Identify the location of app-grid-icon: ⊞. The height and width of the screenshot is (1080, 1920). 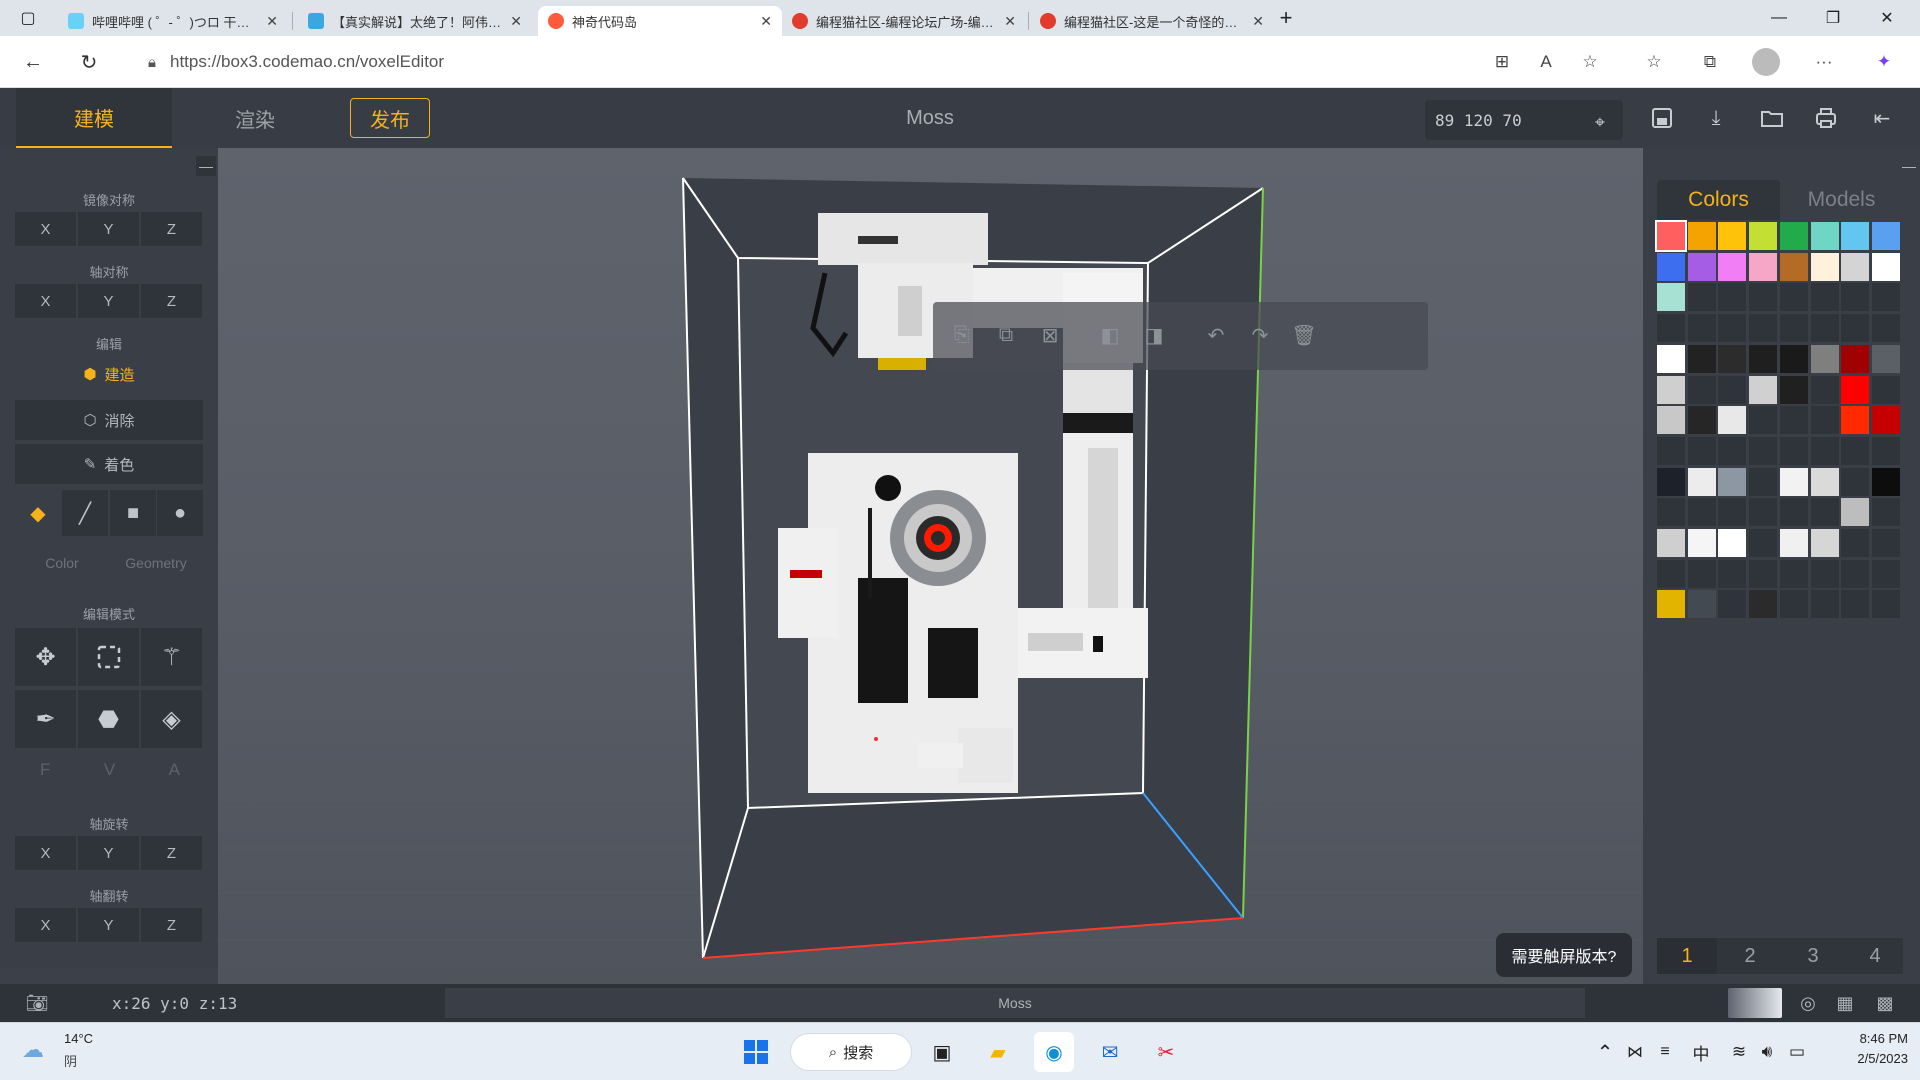
(1502, 62).